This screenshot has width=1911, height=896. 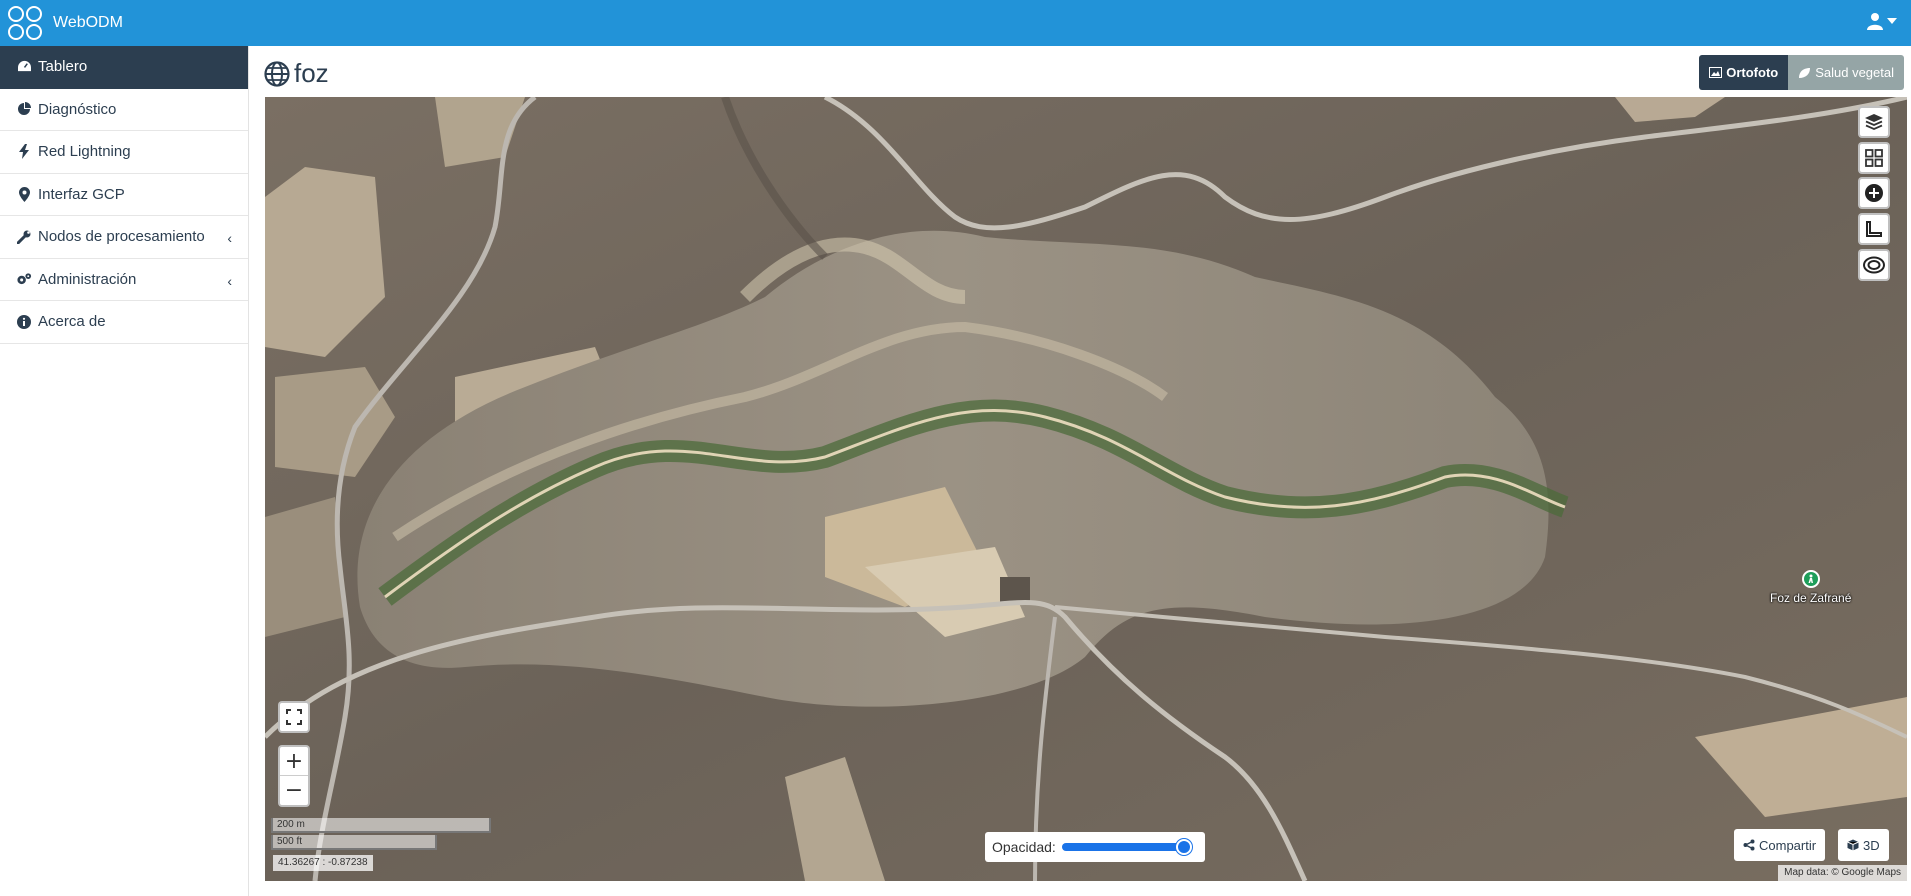 What do you see at coordinates (1875, 21) in the screenshot?
I see `user-icon` at bounding box center [1875, 21].